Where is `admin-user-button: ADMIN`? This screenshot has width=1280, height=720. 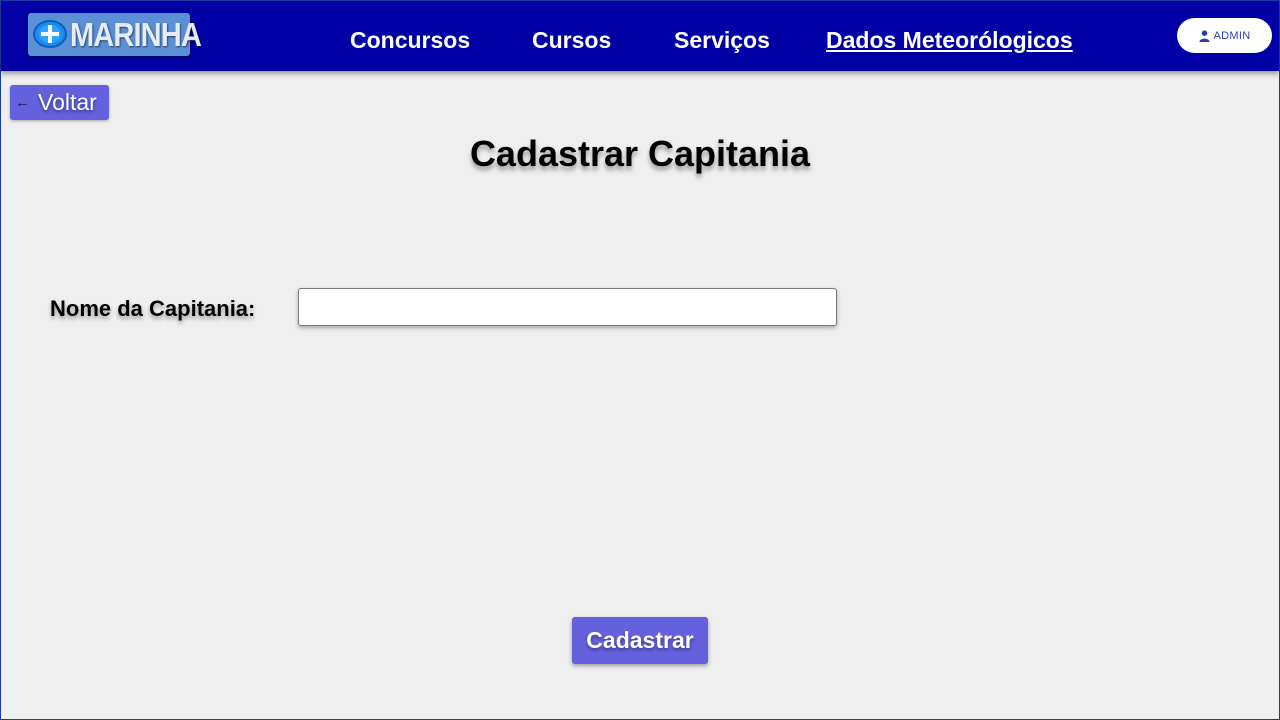 admin-user-button: ADMIN is located at coordinates (1224, 35).